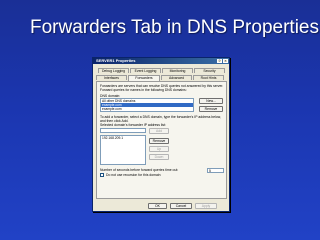 The width and height of the screenshot is (320, 240). I want to click on tab-forwarders: Forwarders, so click(144, 78).